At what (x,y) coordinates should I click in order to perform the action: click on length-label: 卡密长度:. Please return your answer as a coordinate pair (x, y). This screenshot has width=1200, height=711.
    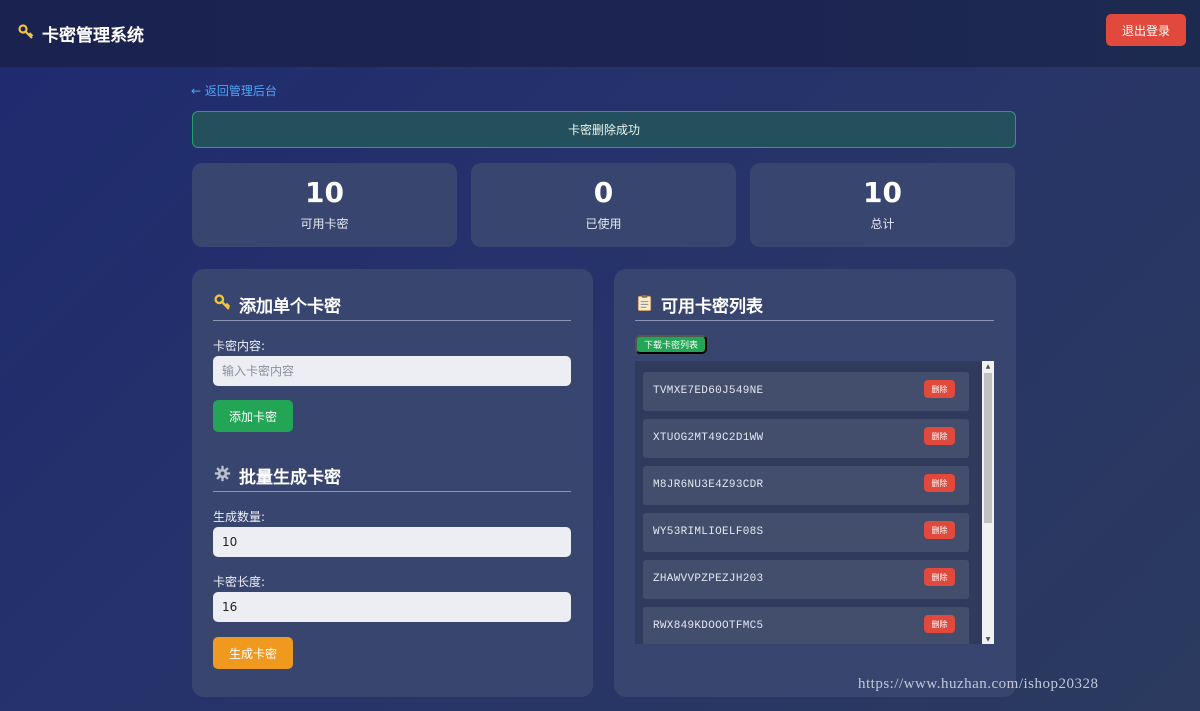
    Looking at the image, I should click on (239, 582).